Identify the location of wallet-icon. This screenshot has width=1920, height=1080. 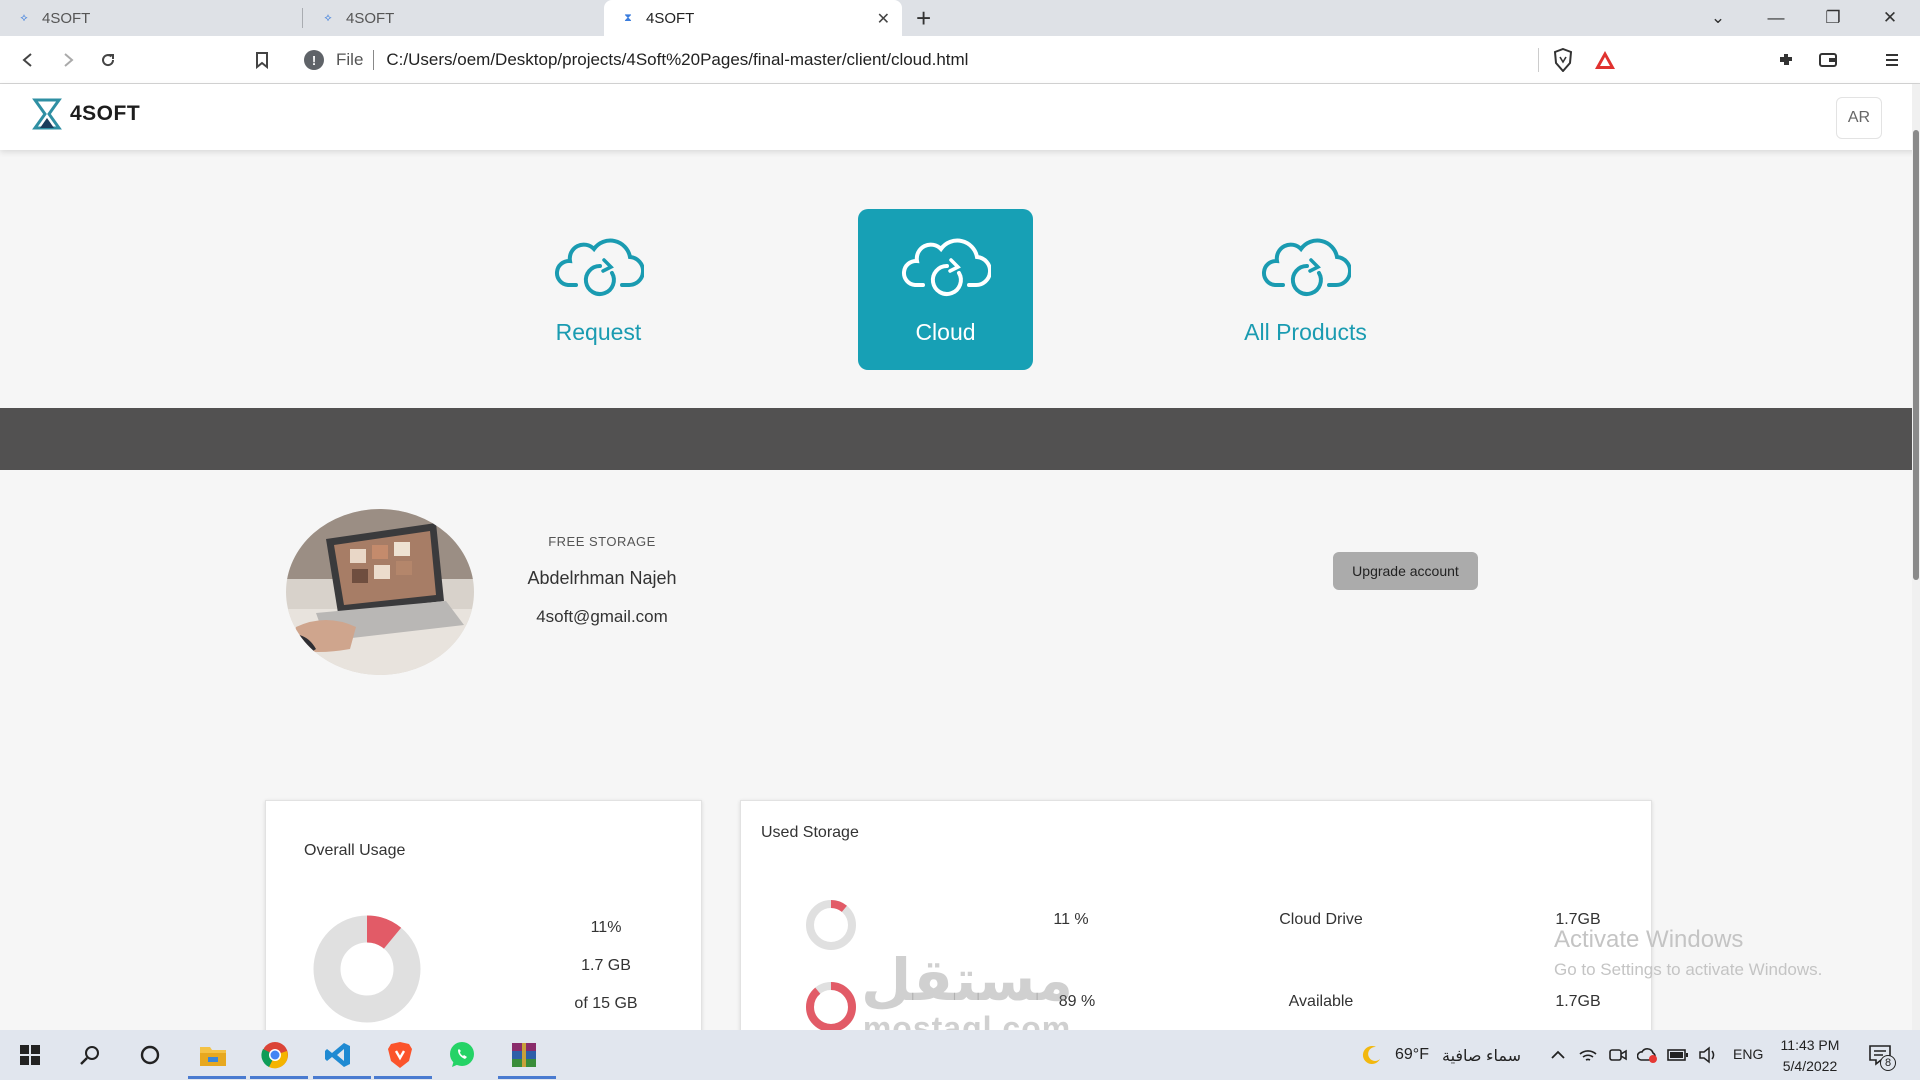
(1828, 60).